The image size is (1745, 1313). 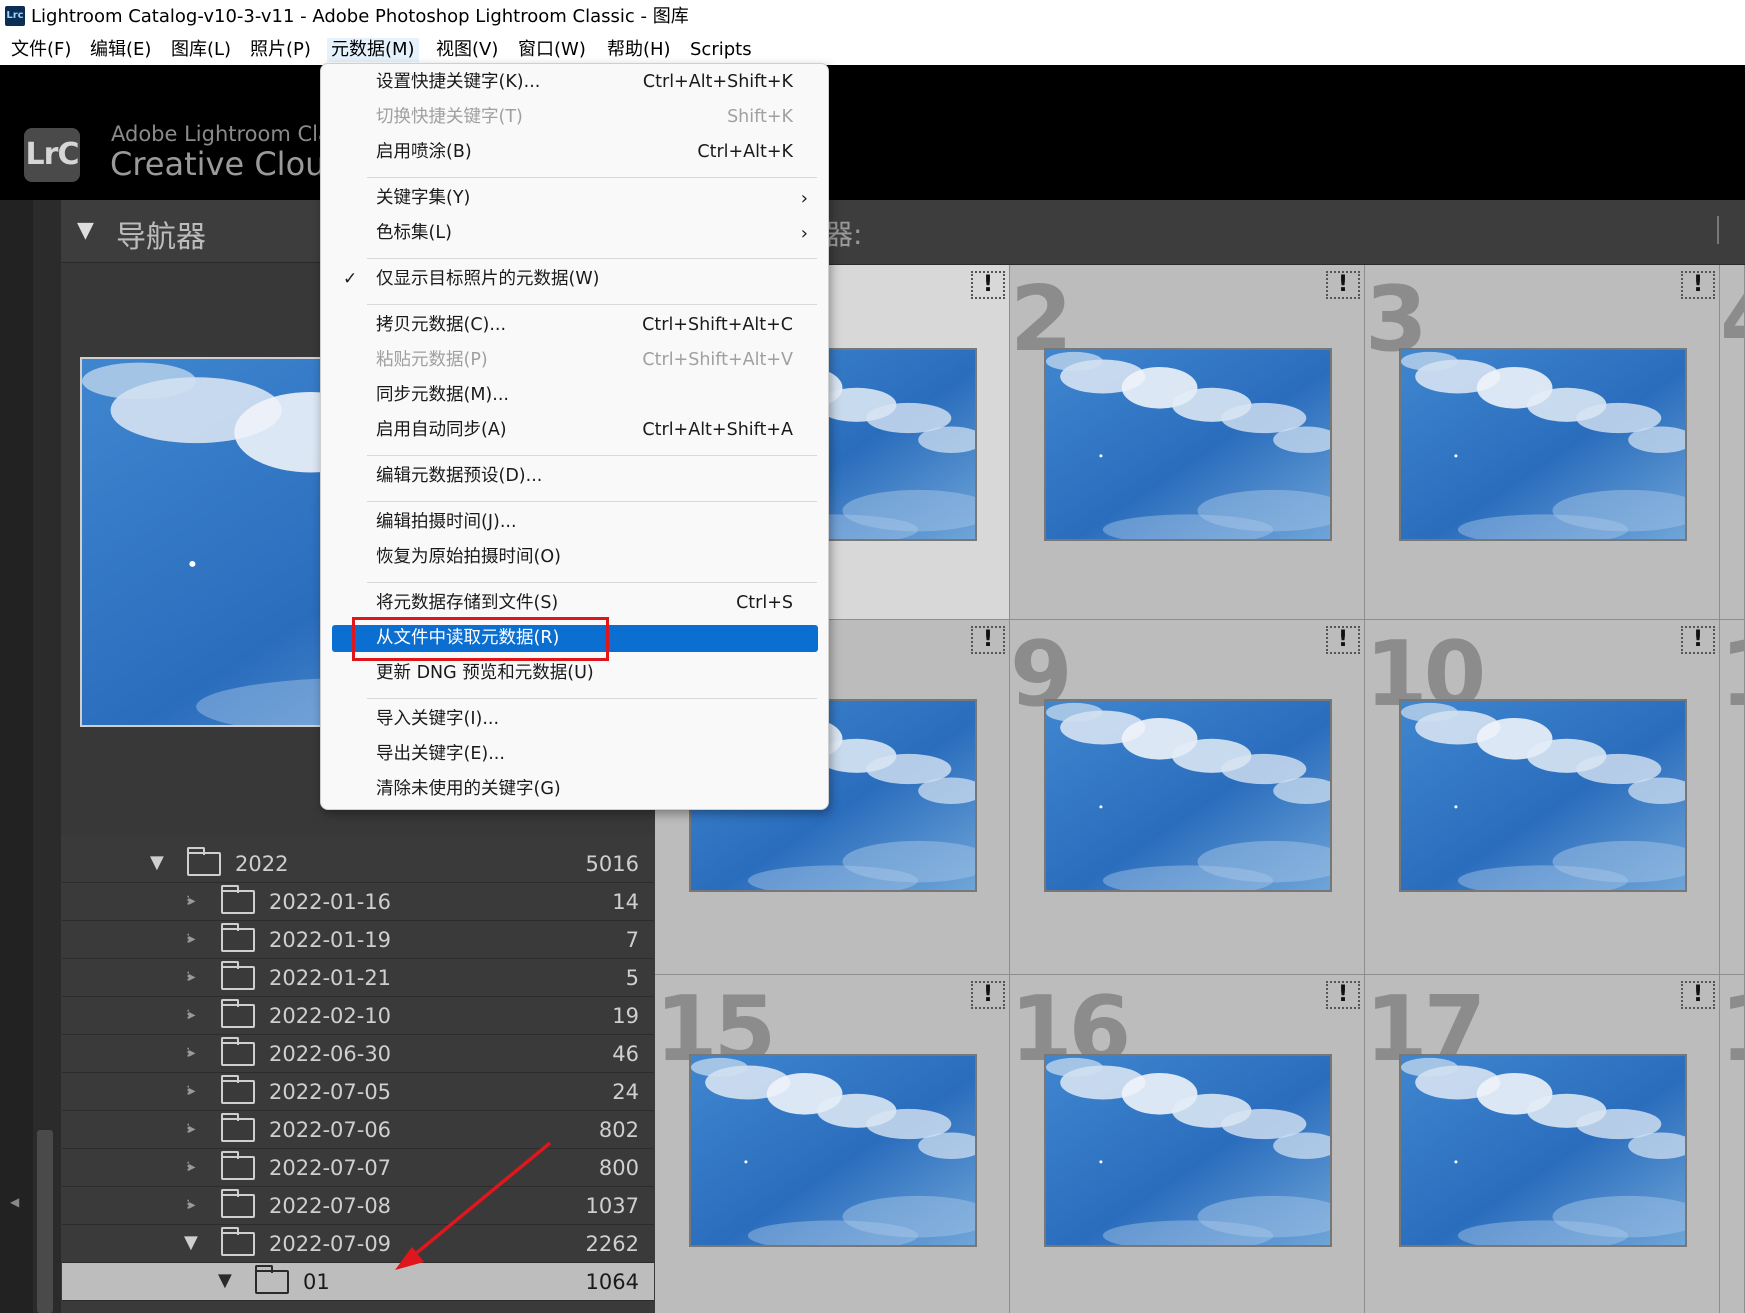 I want to click on grid-cell: 15 !, so click(x=832, y=1144).